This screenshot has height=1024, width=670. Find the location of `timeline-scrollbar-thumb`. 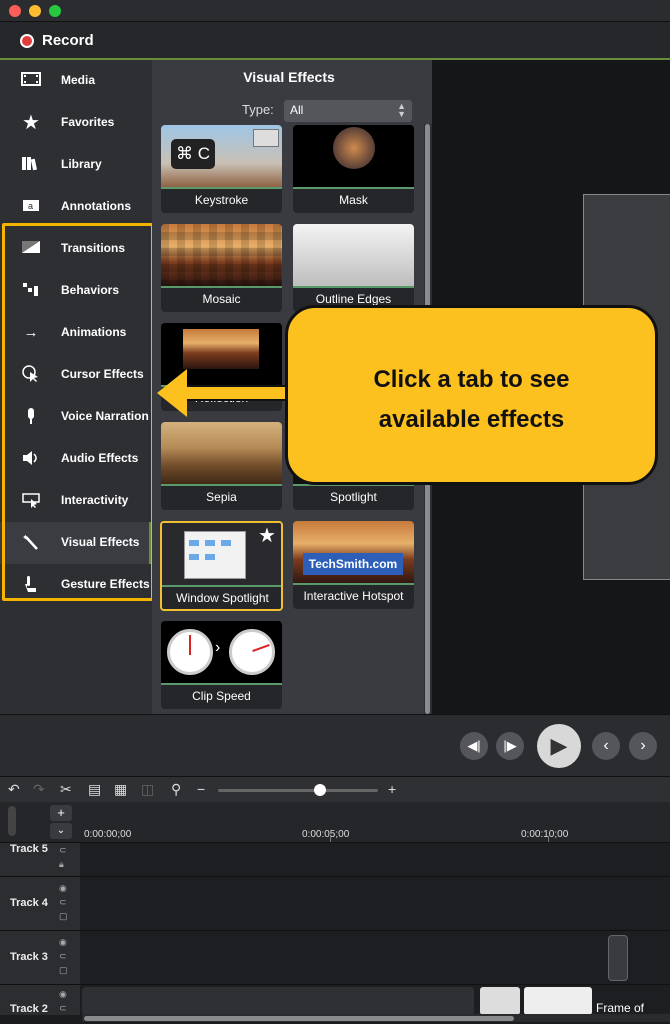

timeline-scrollbar-thumb is located at coordinates (299, 1018).